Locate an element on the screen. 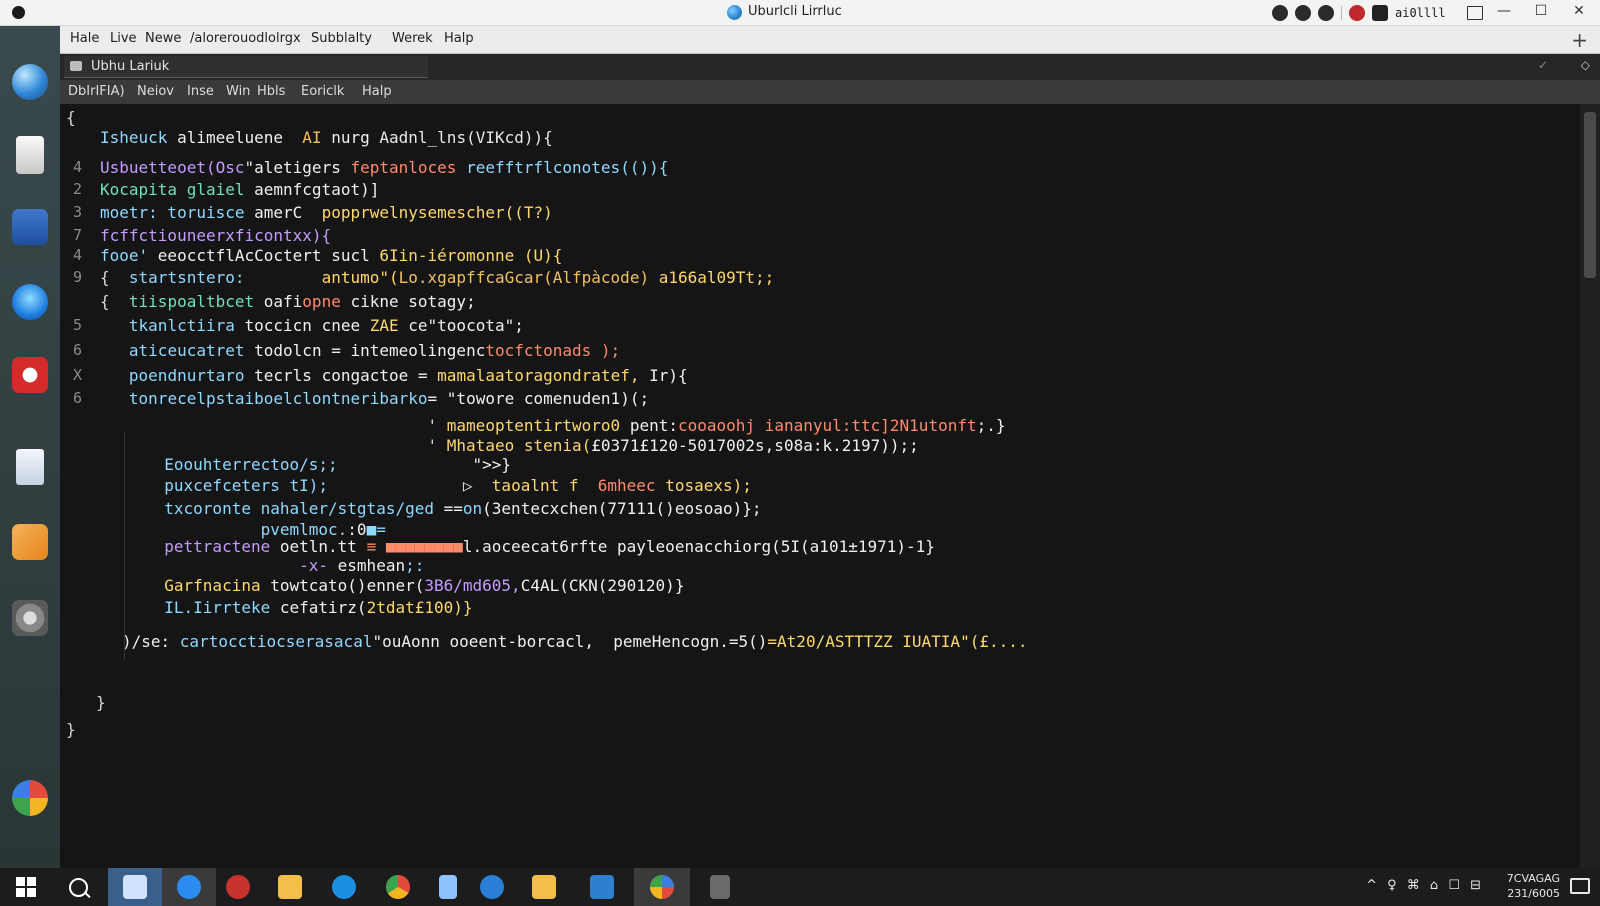  maximize-button: ☐ is located at coordinates (1541, 11).